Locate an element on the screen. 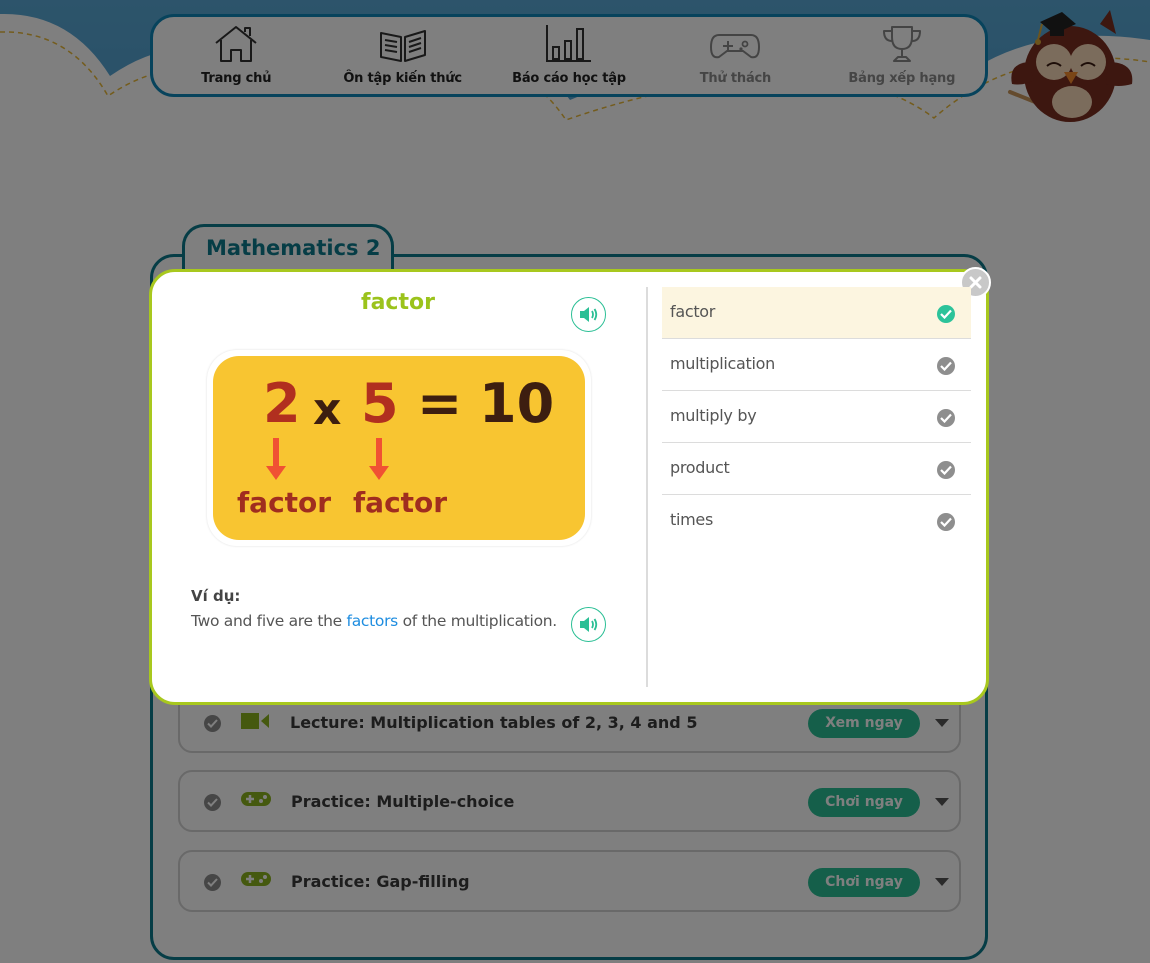 The height and width of the screenshot is (963, 1150). example-highlight: factors is located at coordinates (372, 621).